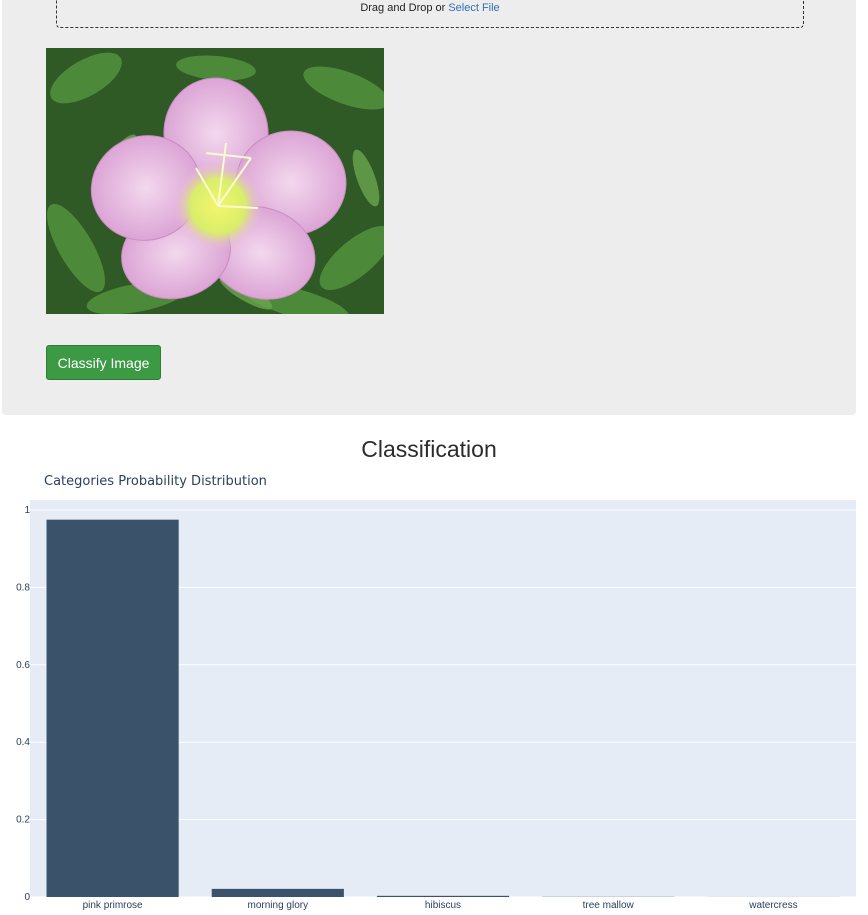 The width and height of the screenshot is (868, 915). I want to click on file-dropzone: Drag and Drop or Select File, so click(430, 14).